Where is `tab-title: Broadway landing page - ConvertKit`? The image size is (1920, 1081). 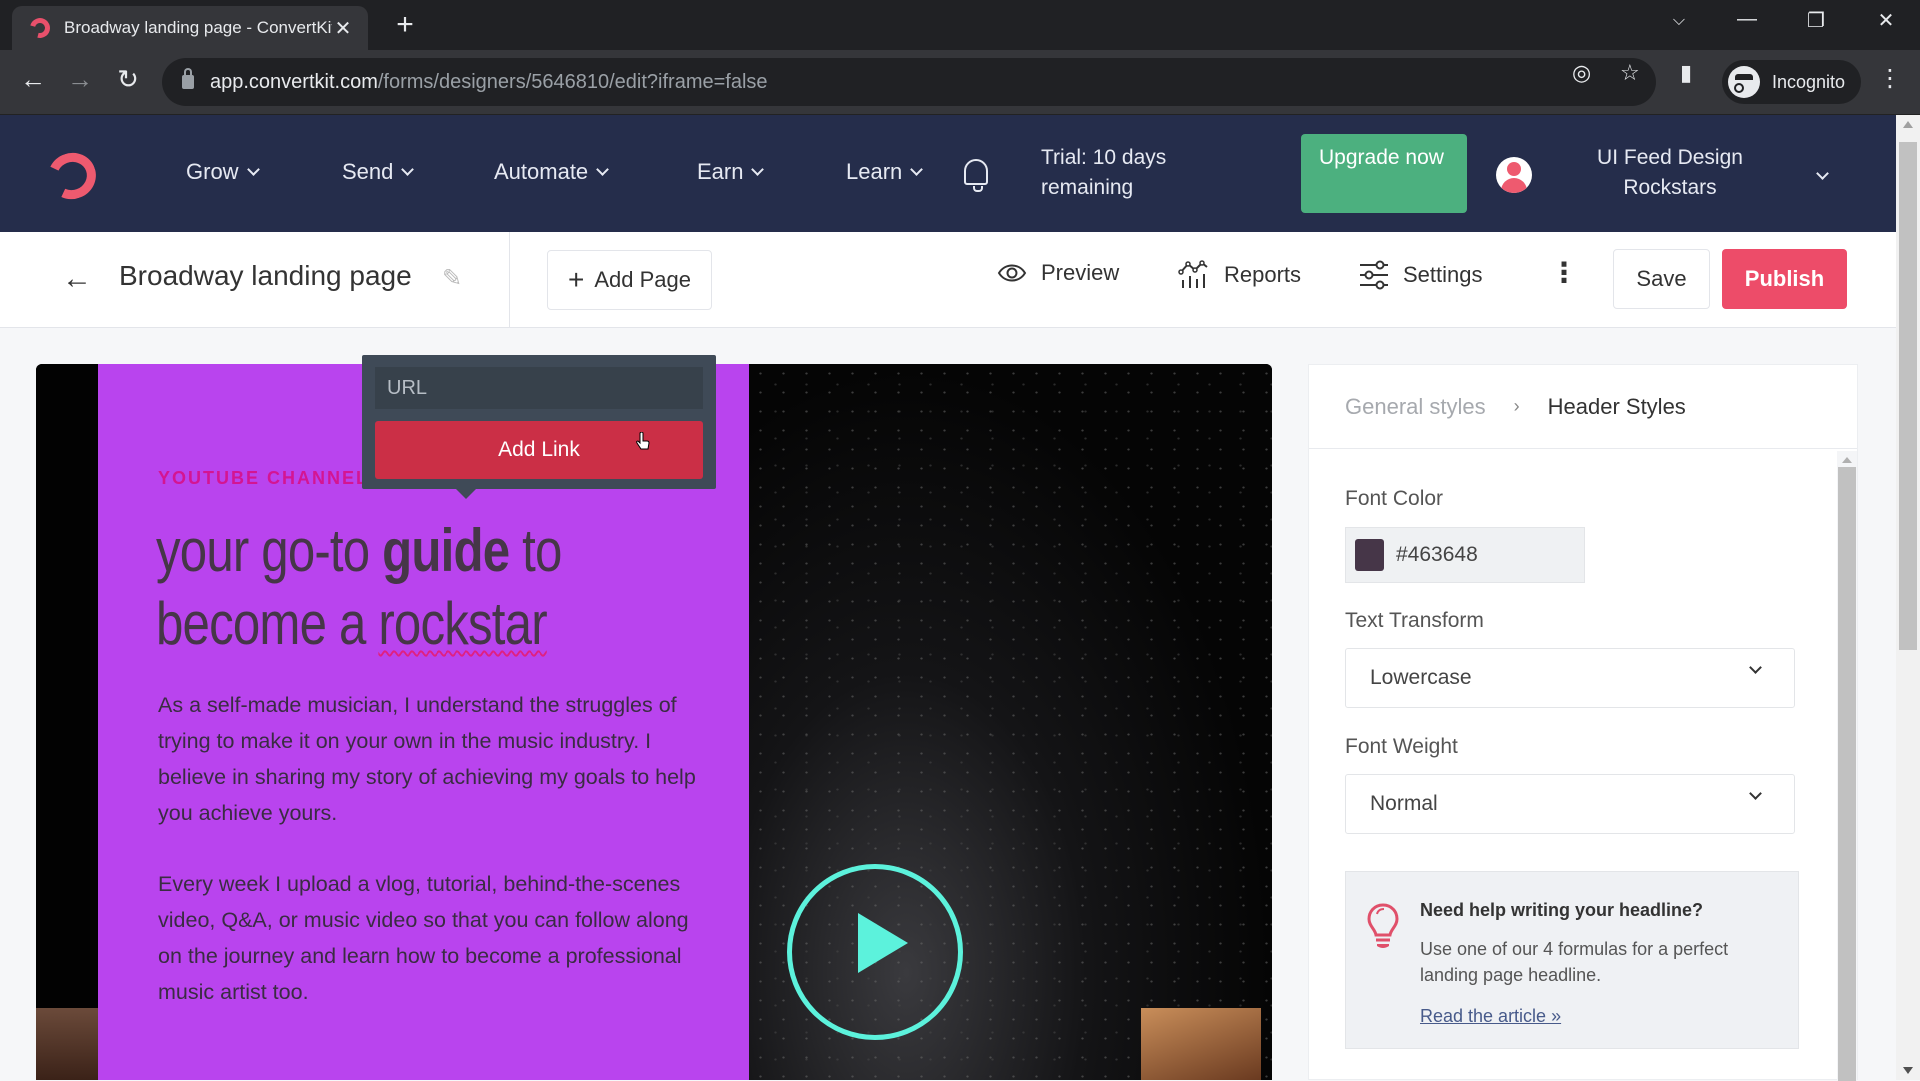 tab-title: Broadway landing page - ConvertKit is located at coordinates (198, 27).